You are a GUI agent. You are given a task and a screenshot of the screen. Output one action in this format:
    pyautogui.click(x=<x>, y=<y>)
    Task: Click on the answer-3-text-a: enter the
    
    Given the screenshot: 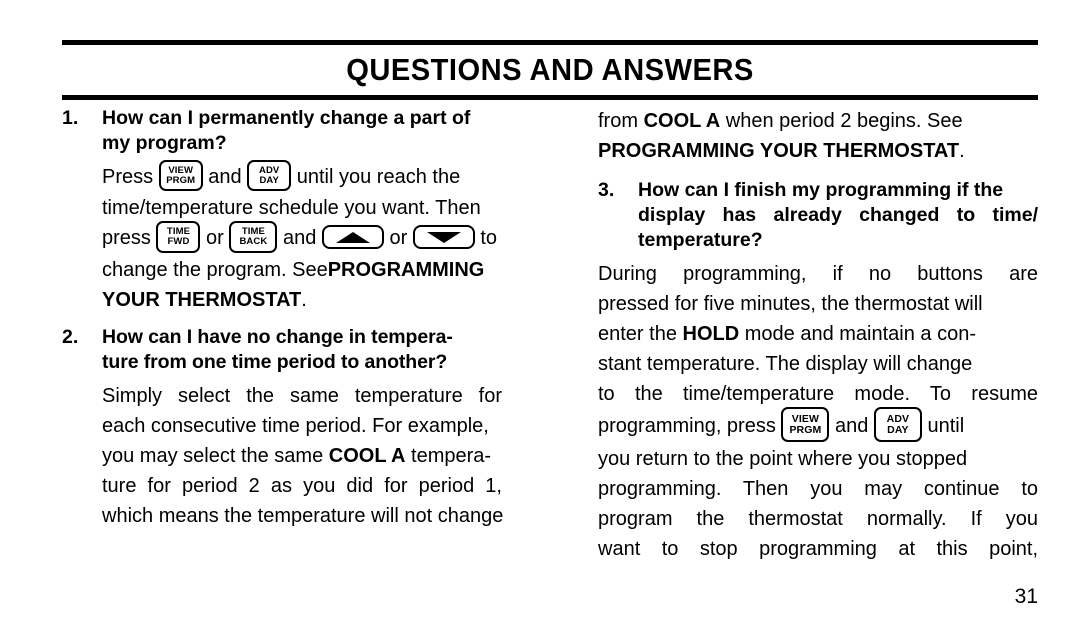 What is the action you would take?
    pyautogui.click(x=637, y=334)
    